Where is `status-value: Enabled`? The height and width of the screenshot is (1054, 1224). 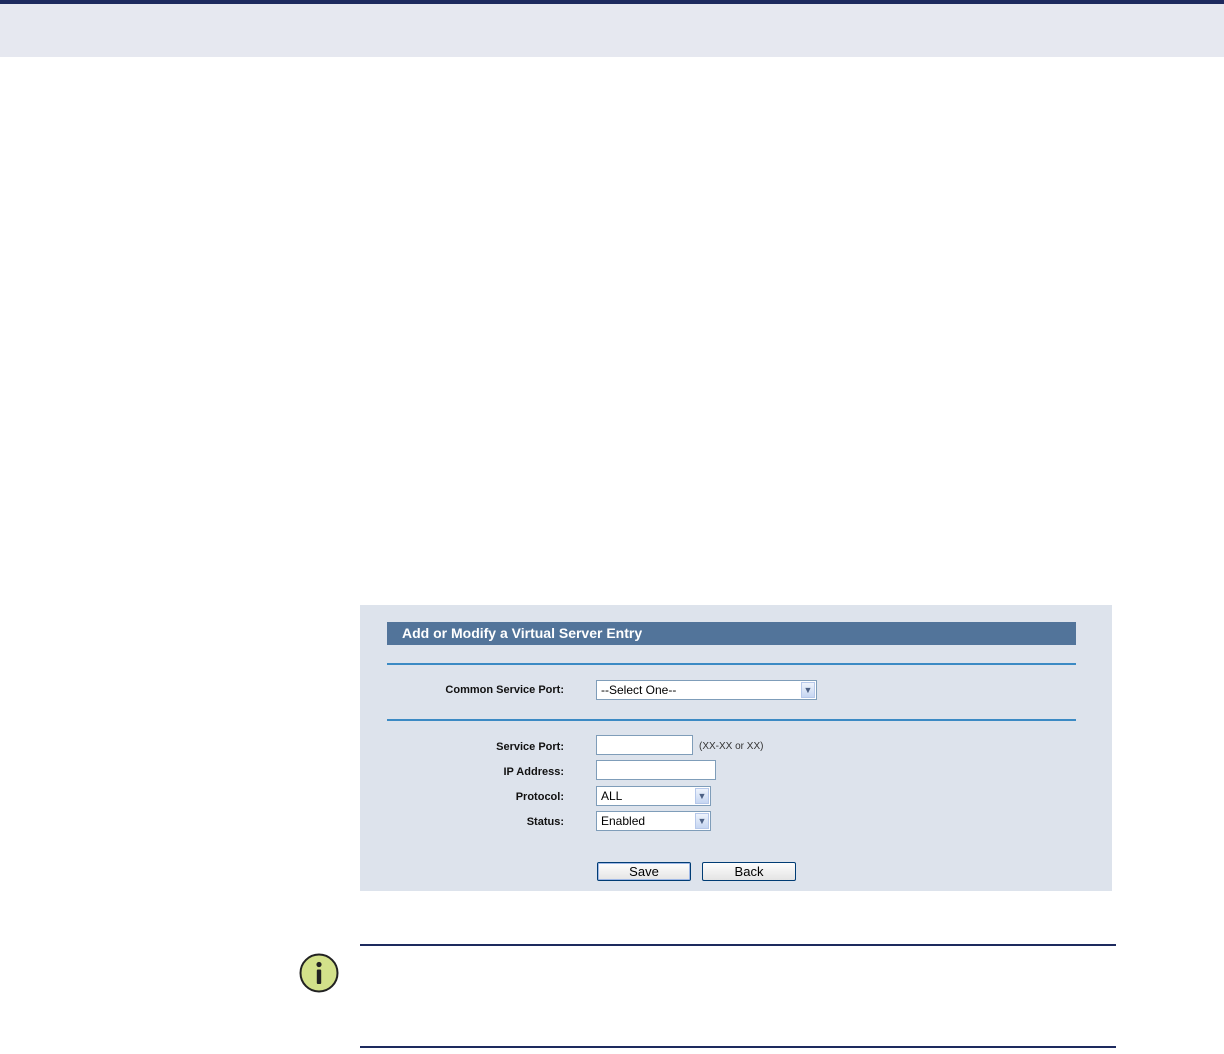
status-value: Enabled is located at coordinates (623, 821).